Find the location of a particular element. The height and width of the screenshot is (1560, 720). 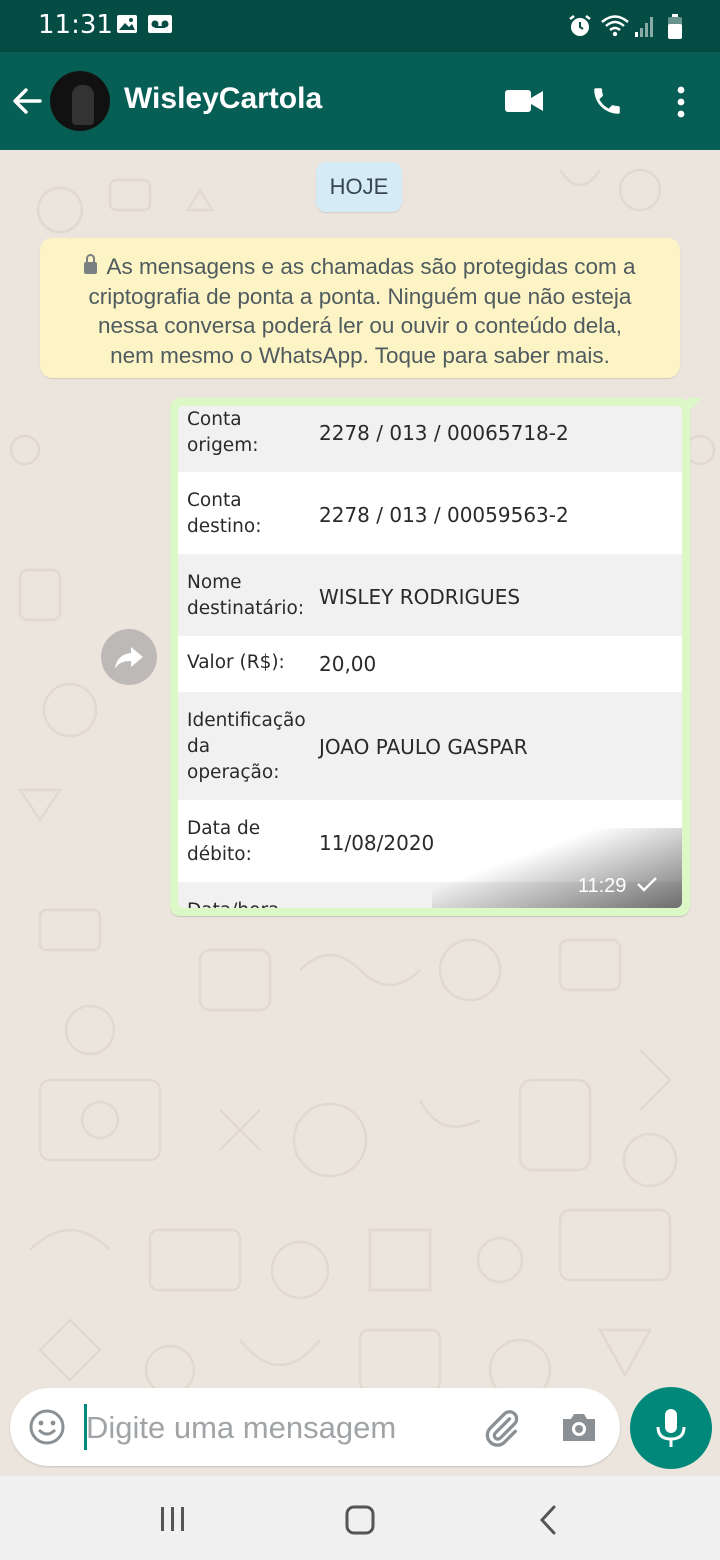

status-time: 11:31 is located at coordinates (75, 25).